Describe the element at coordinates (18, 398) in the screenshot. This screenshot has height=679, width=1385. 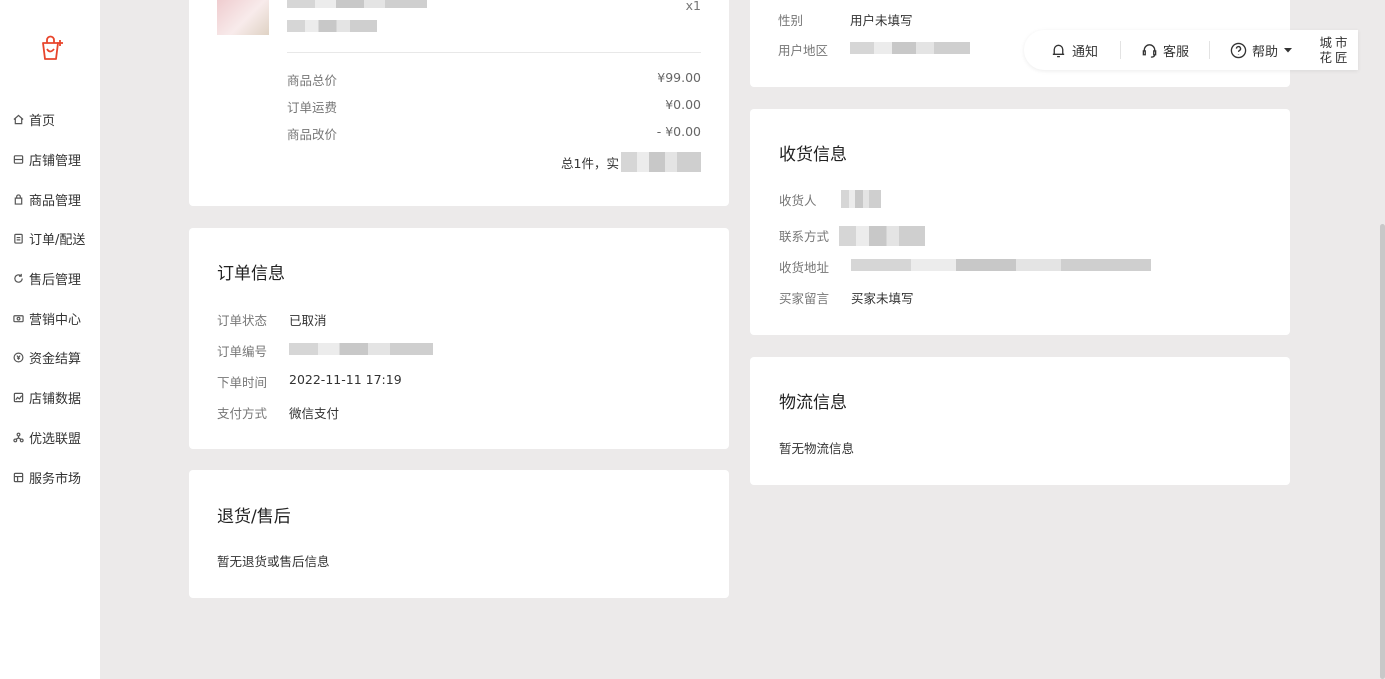
I see `chart-icon` at that location.